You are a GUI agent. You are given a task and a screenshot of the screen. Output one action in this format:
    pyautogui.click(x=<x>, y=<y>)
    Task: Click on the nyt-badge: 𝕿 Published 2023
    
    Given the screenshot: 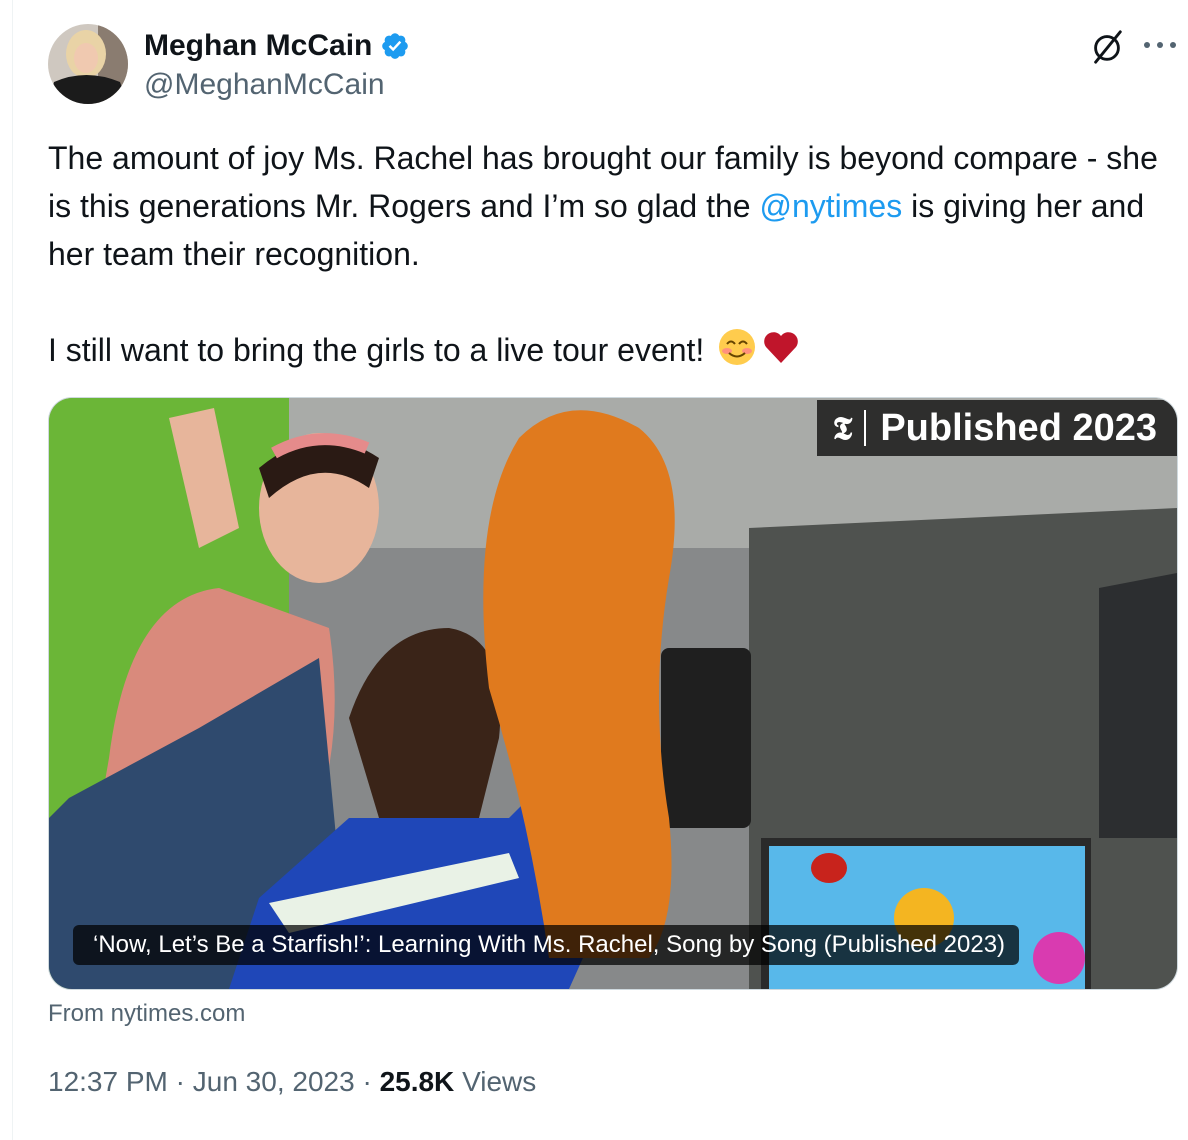 What is the action you would take?
    pyautogui.click(x=996, y=428)
    